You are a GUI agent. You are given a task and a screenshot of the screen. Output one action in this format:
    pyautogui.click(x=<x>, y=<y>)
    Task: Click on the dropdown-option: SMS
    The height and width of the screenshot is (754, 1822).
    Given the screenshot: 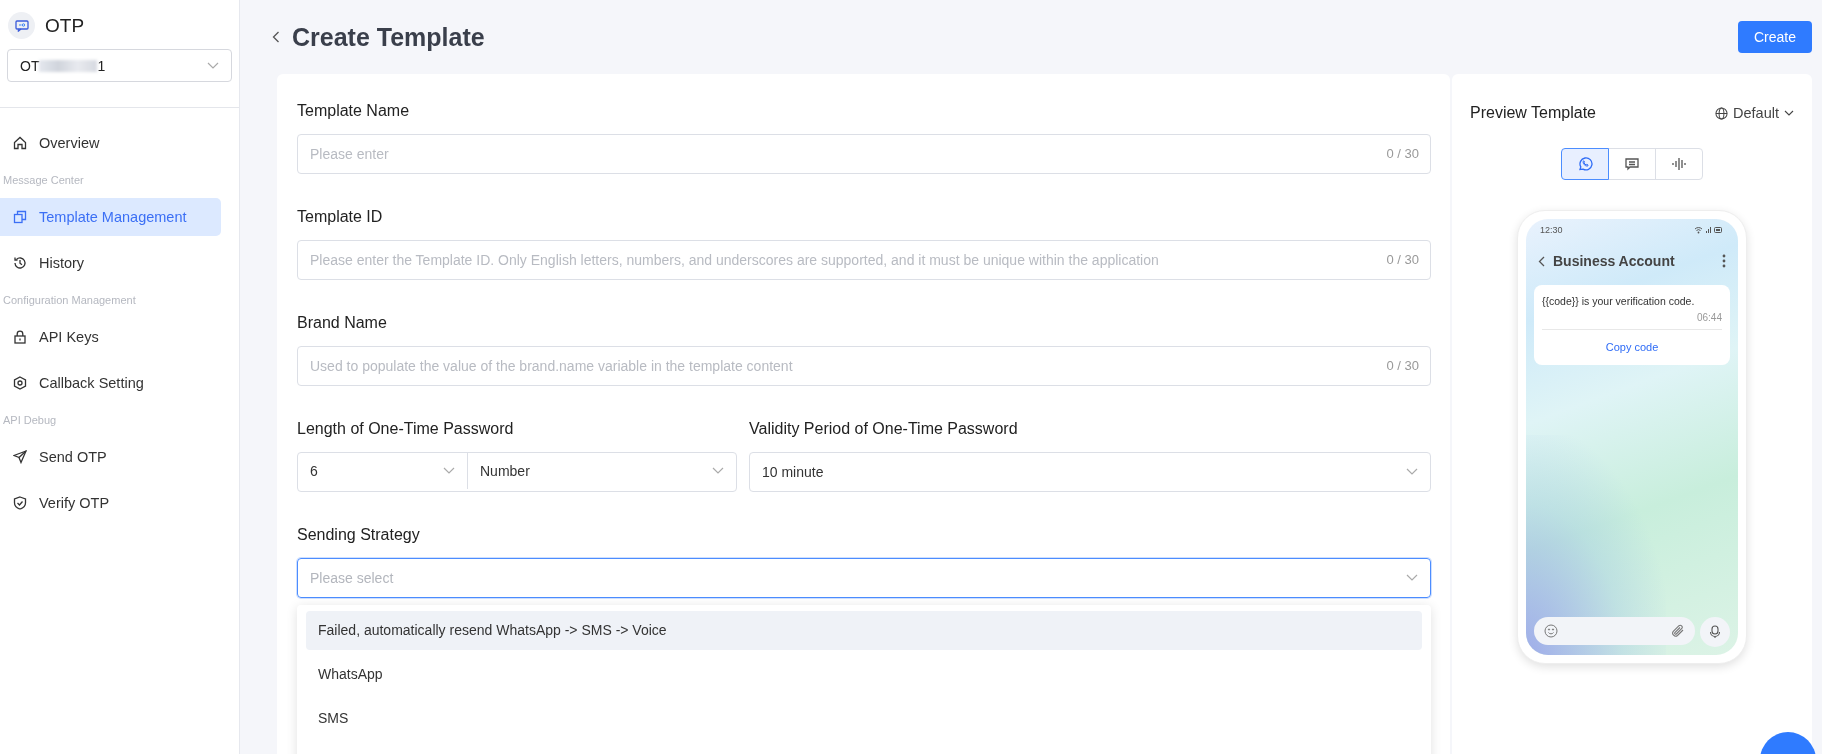 What is the action you would take?
    pyautogui.click(x=864, y=718)
    